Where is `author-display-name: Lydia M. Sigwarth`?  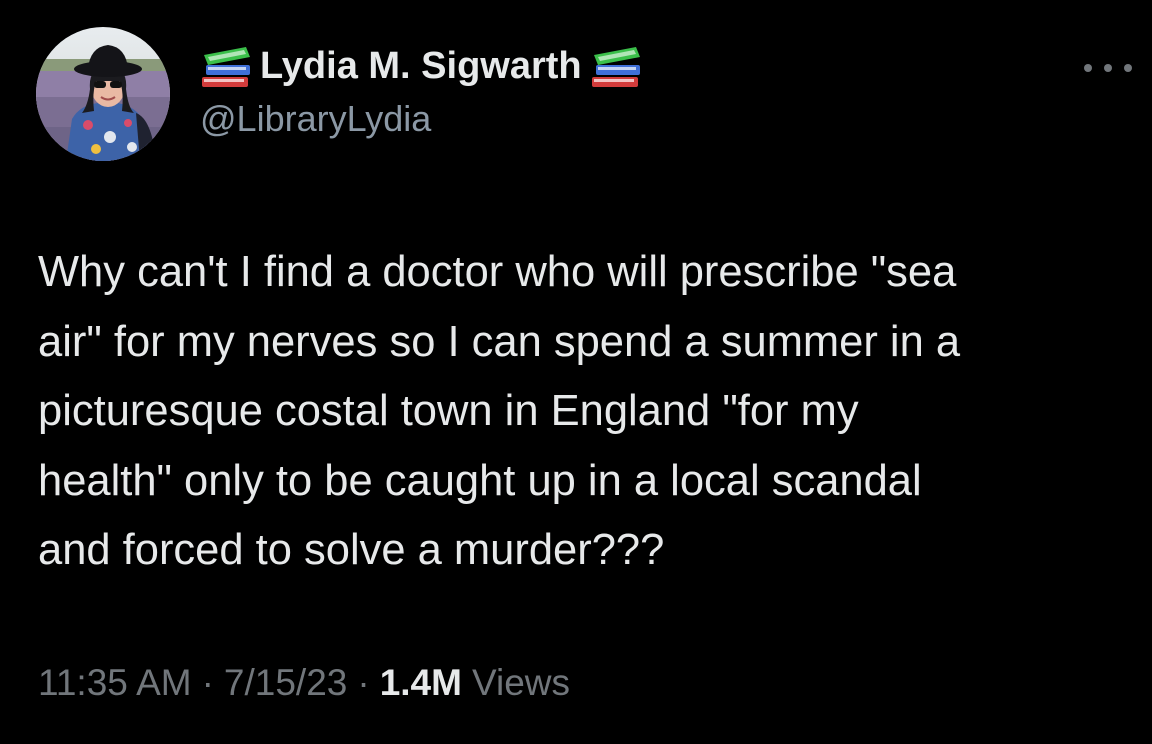 author-display-name: Lydia M. Sigwarth is located at coordinates (421, 66).